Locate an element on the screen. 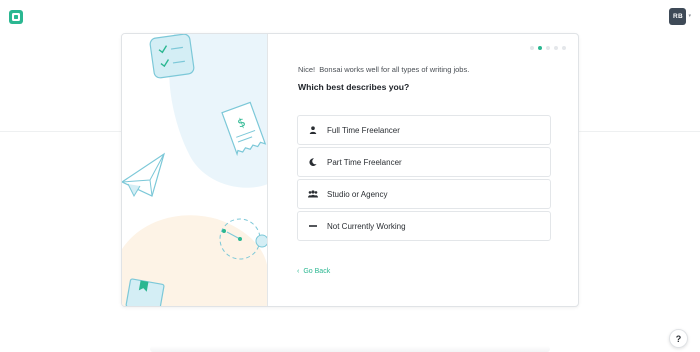  avatar: RB is located at coordinates (678, 16).